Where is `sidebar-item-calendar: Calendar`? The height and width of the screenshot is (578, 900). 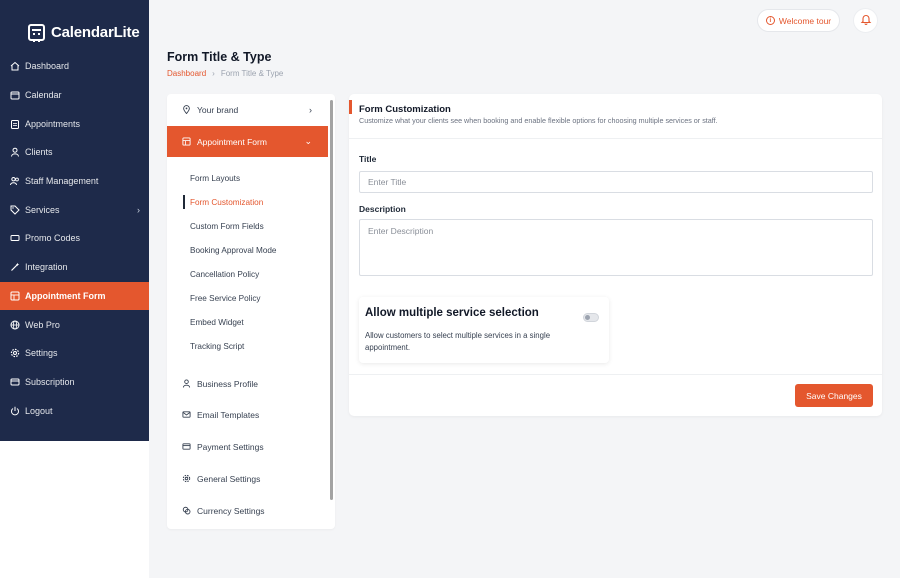
sidebar-item-calendar: Calendar is located at coordinates (74, 95).